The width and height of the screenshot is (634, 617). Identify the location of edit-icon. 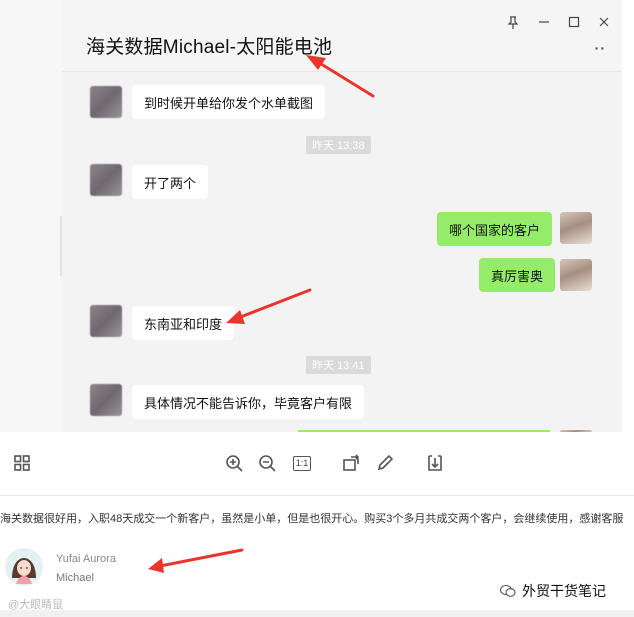
(385, 463).